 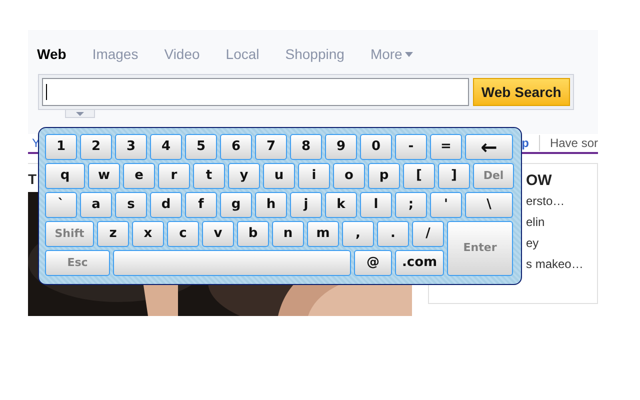 What do you see at coordinates (358, 234) in the screenshot?
I see `keyboard-key: ,` at bounding box center [358, 234].